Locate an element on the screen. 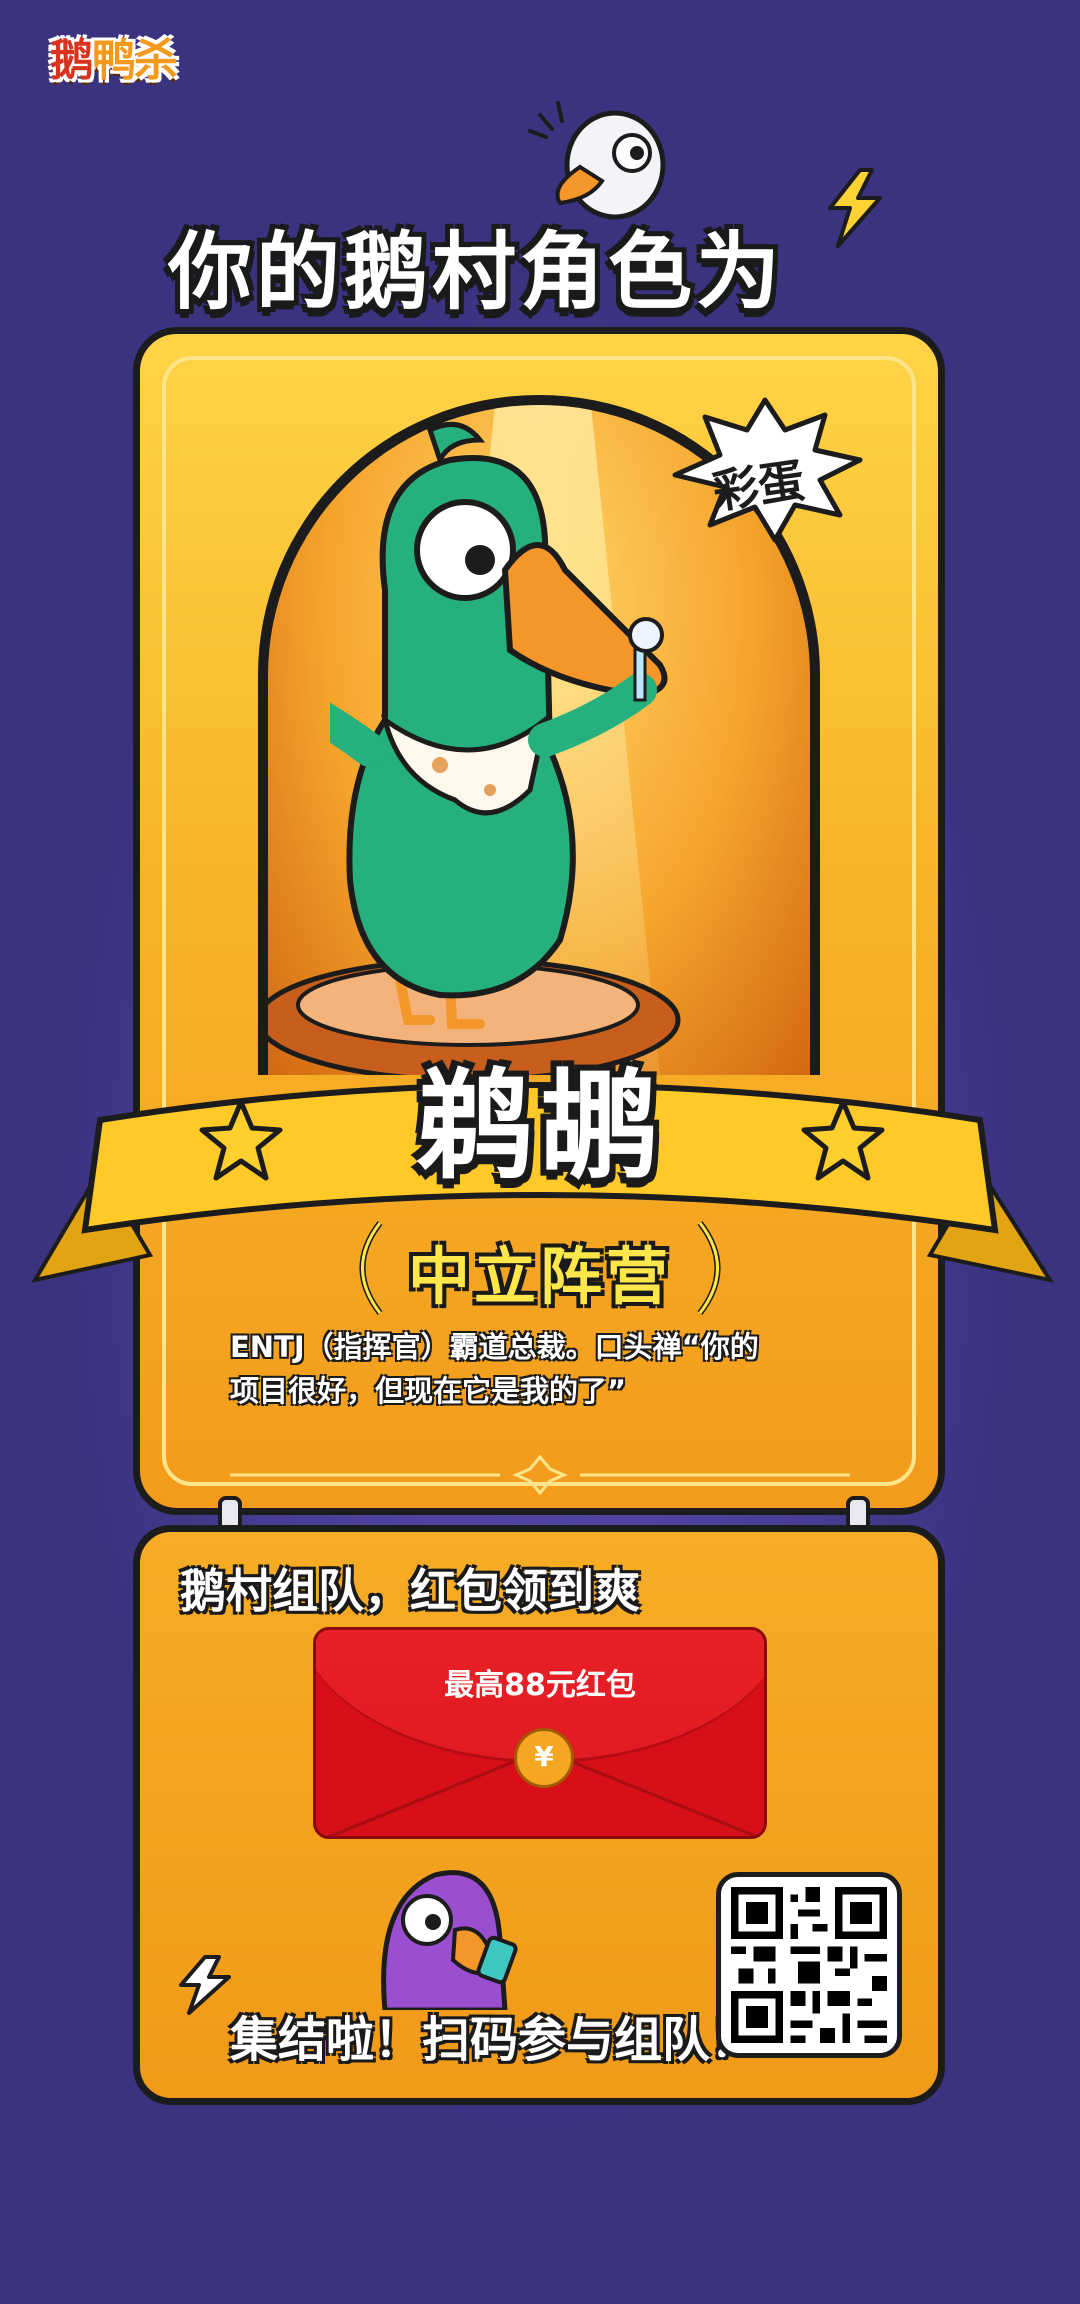 The width and height of the screenshot is (1080, 2304). role-name: 鹈鹕 is located at coordinates (539, 1126).